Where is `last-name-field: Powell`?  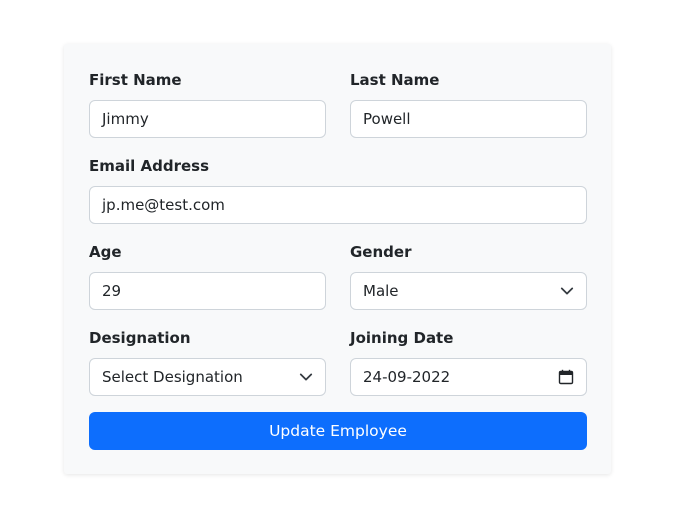 last-name-field: Powell is located at coordinates (468, 119).